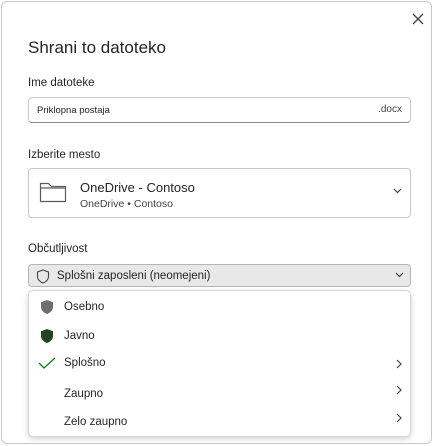 The height and width of the screenshot is (446, 435). I want to click on menu-item-zaupno: Zaupno, so click(219, 395).